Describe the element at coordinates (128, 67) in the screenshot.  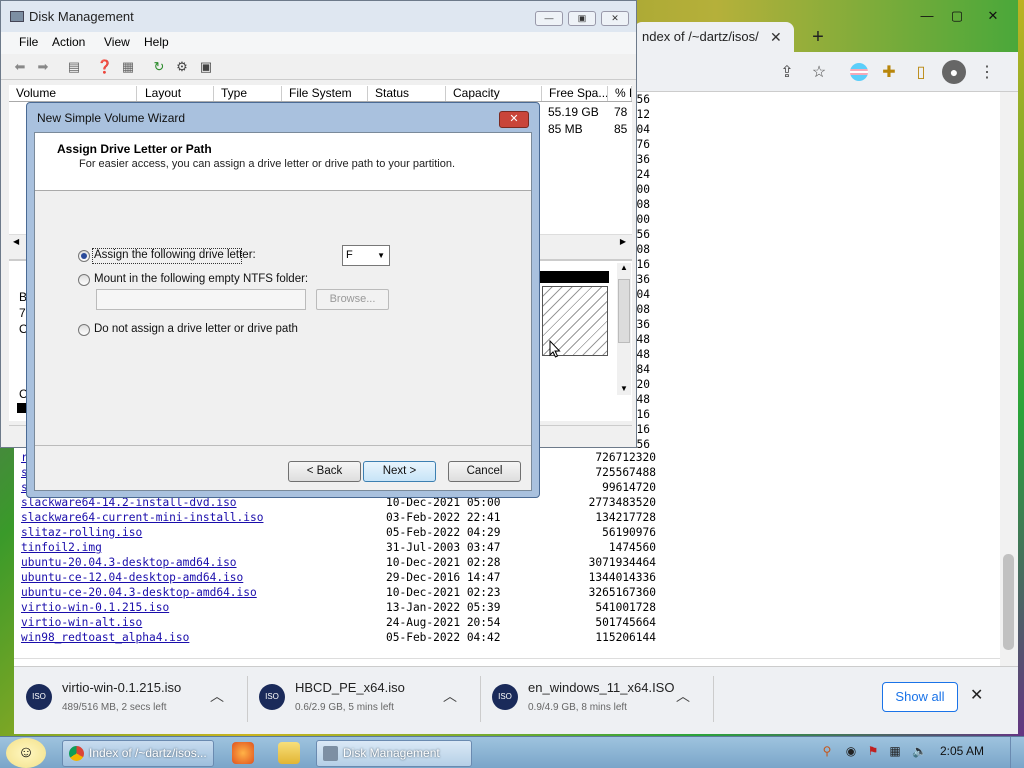
I see `properties-icon: ▦` at that location.